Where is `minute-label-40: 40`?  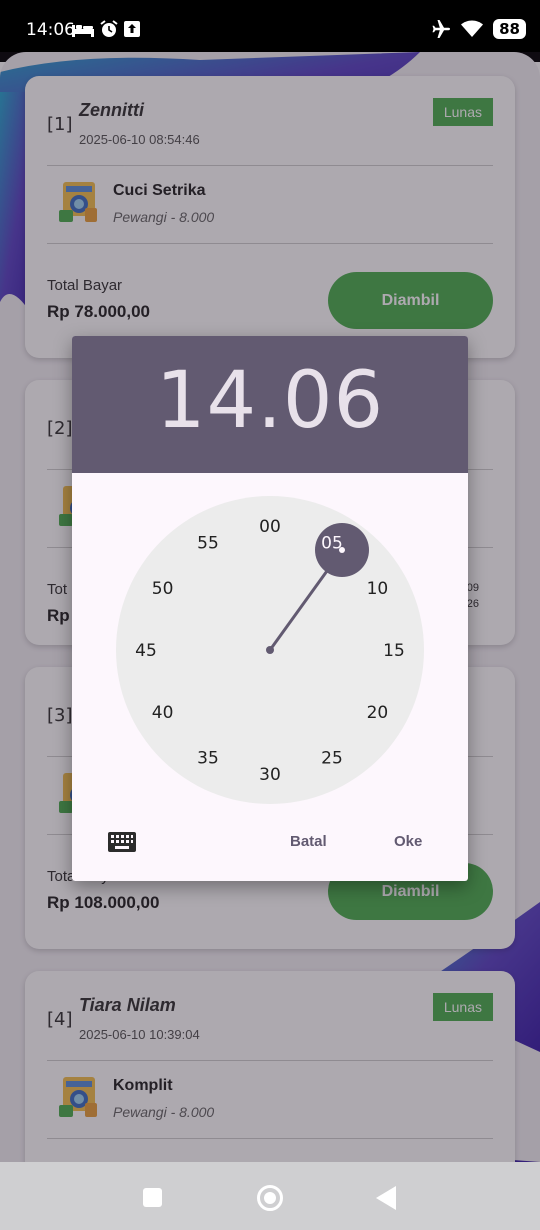
minute-label-40: 40 is located at coordinates (163, 713).